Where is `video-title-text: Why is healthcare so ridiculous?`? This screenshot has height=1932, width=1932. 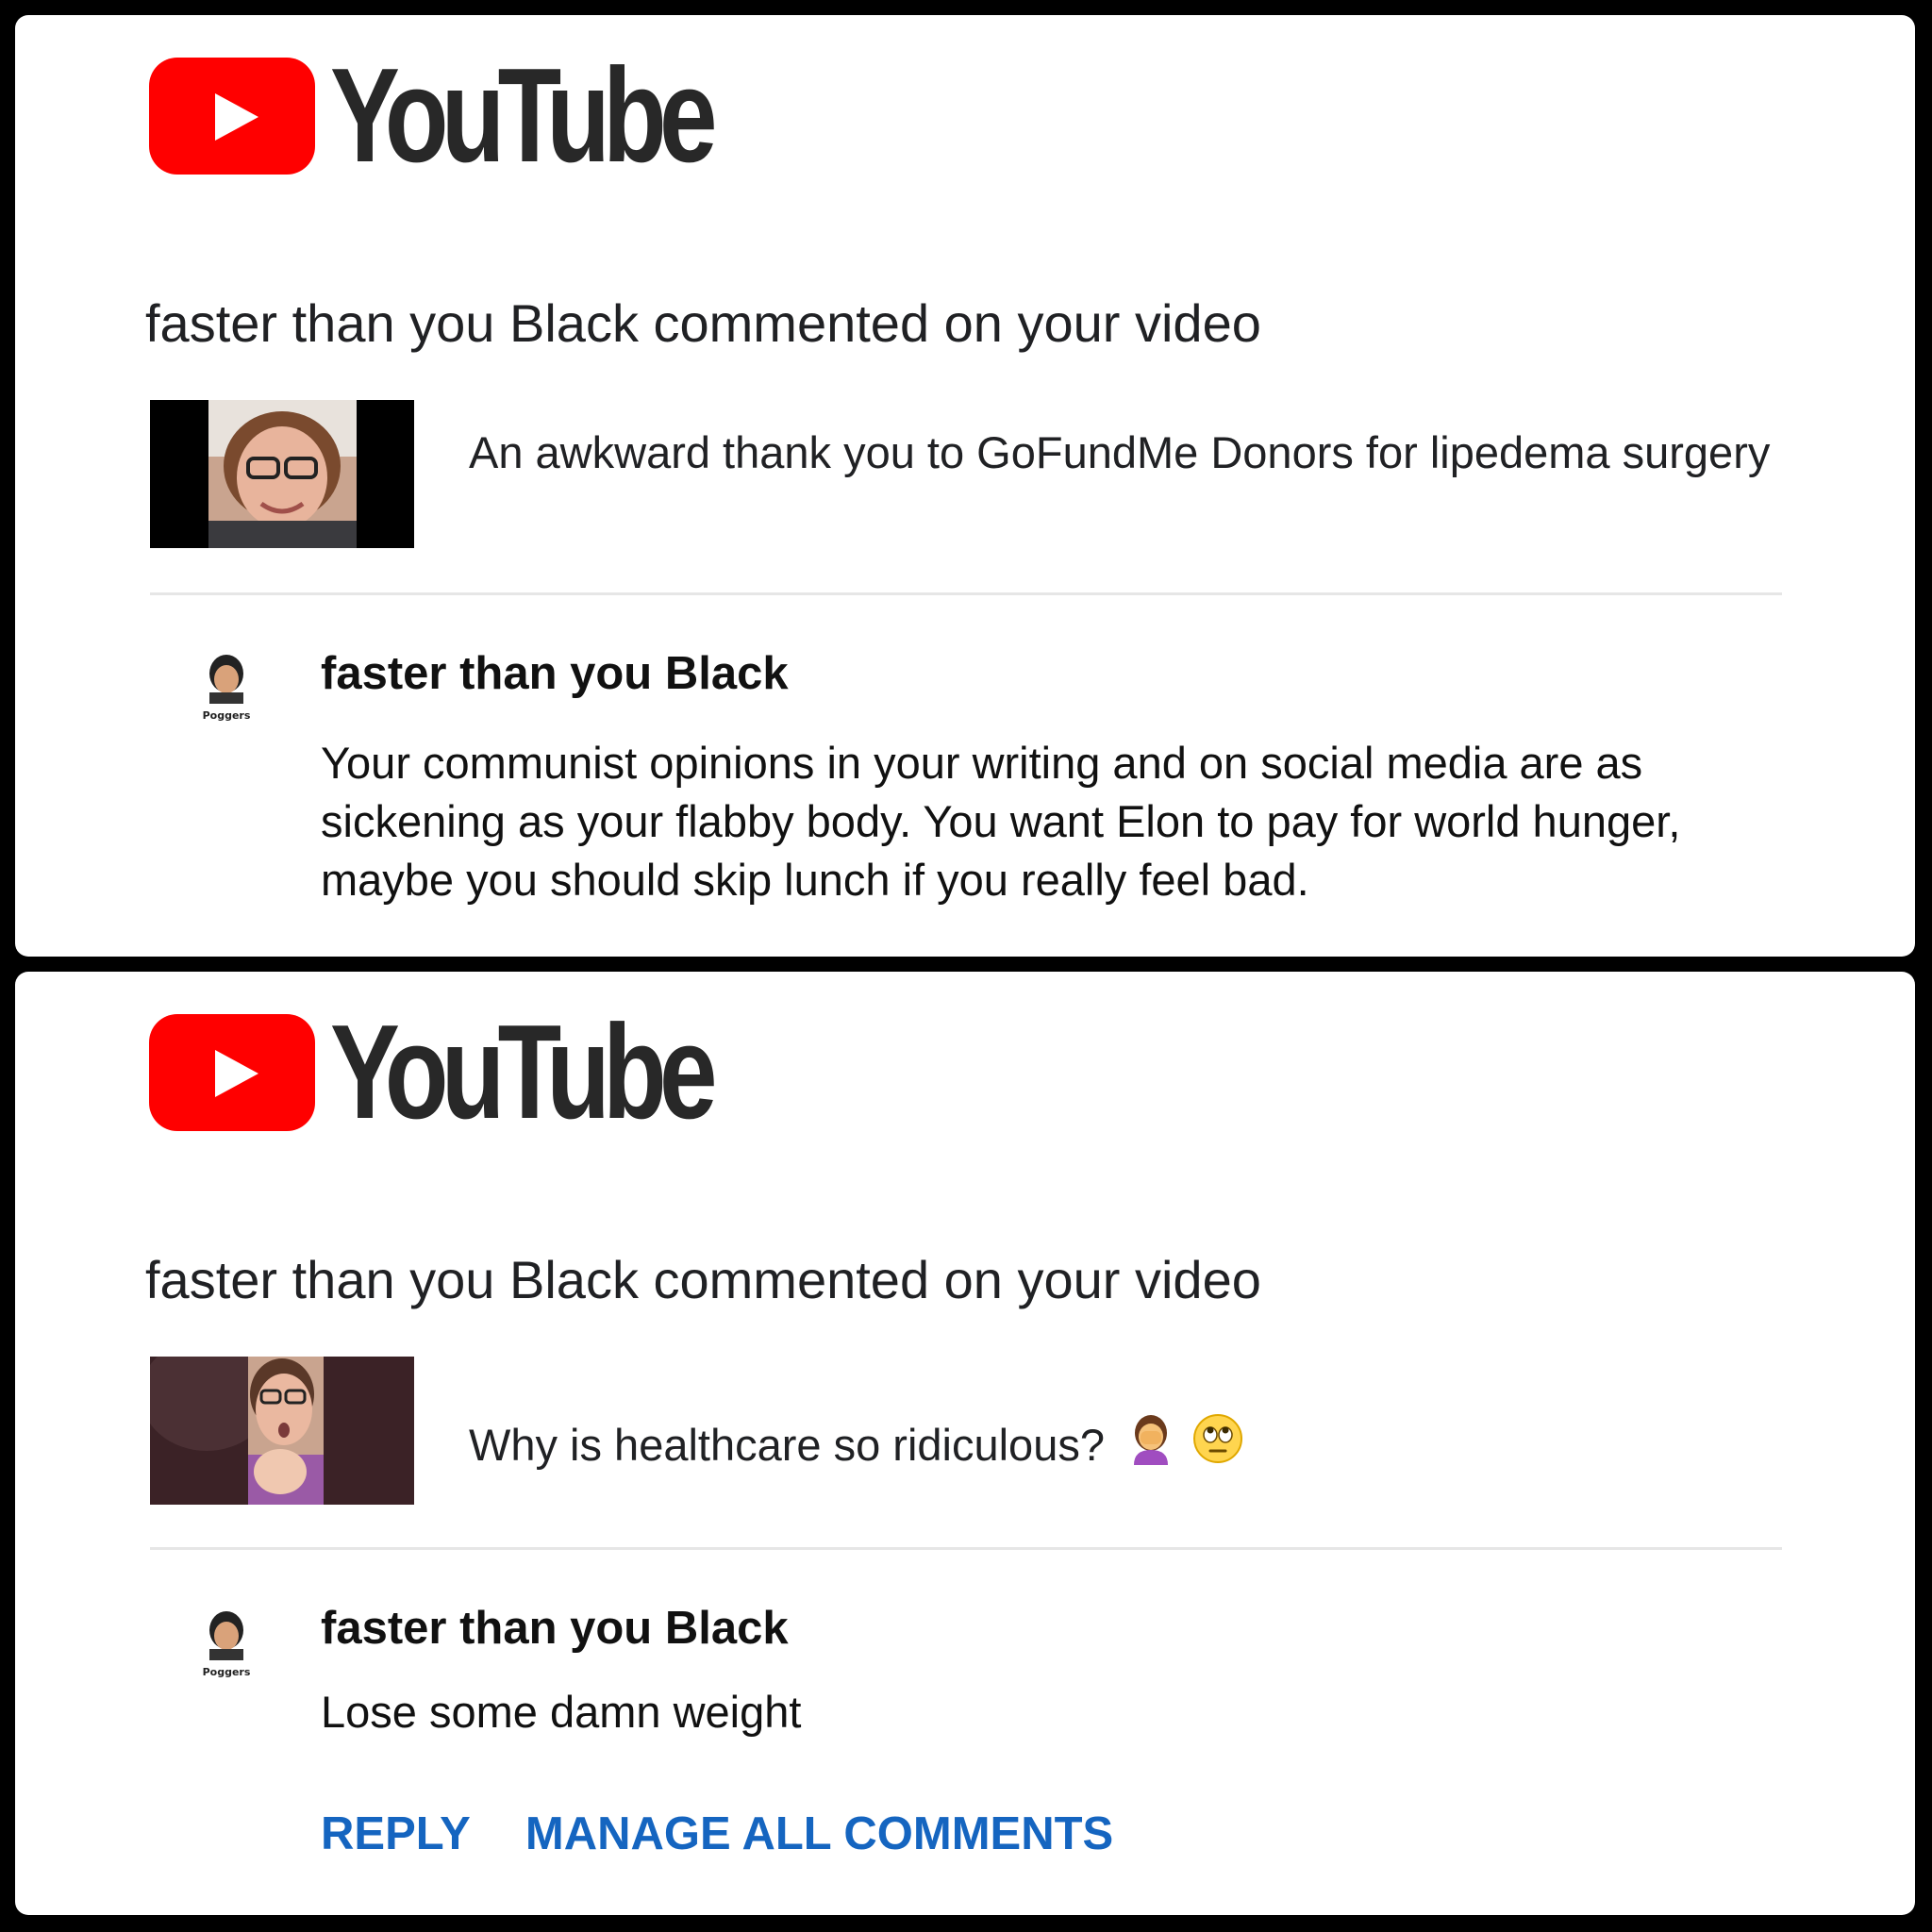
video-title-text: Why is healthcare so ridiculous? is located at coordinates (787, 1445).